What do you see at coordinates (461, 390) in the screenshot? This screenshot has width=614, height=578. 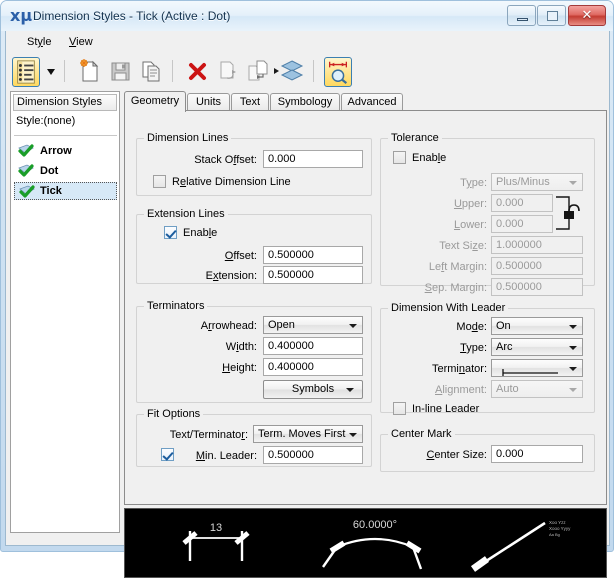 I see `leader-alignment-label: Alignment:` at bounding box center [461, 390].